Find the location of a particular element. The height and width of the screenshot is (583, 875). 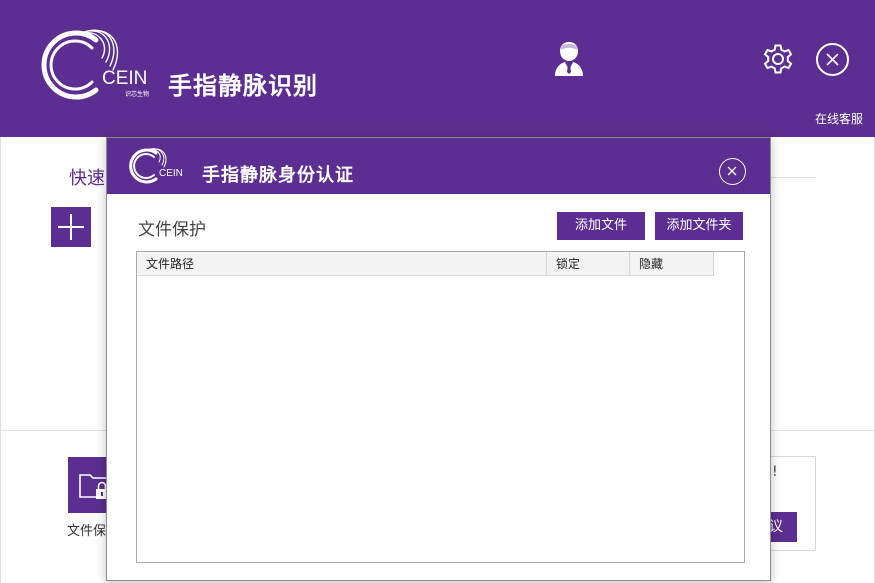

add-quick-item-button is located at coordinates (71, 227).